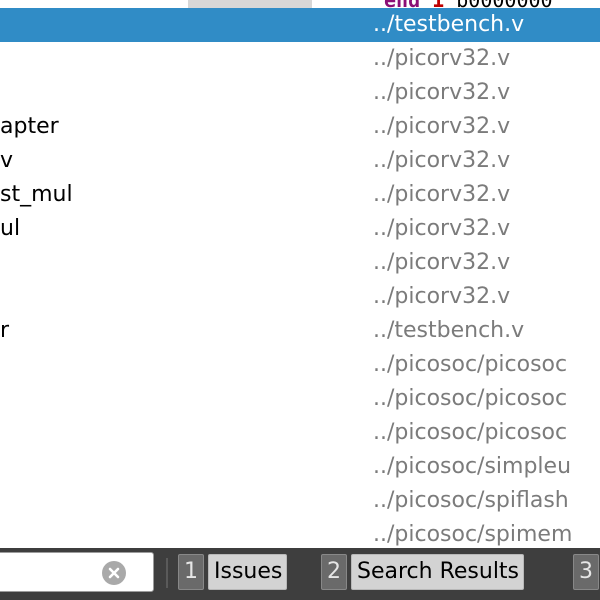 This screenshot has height=600, width=600. Describe the element at coordinates (472, 466) in the screenshot. I see `result-file-path: ../picosoc/simpleu` at that location.